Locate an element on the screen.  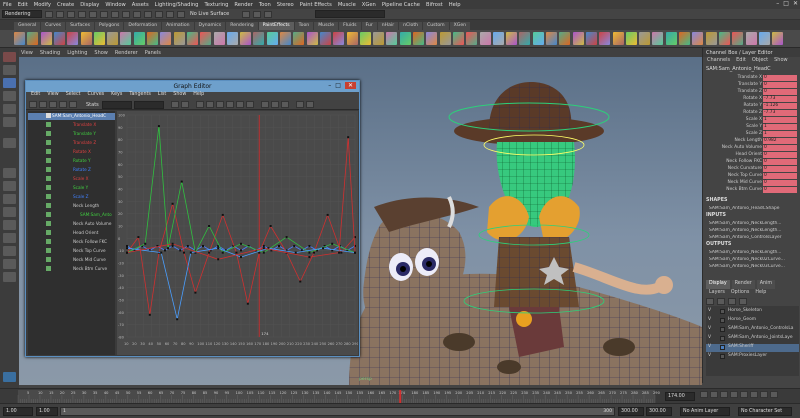
layer-visibility-toggle: V is located at coordinates (709, 310).